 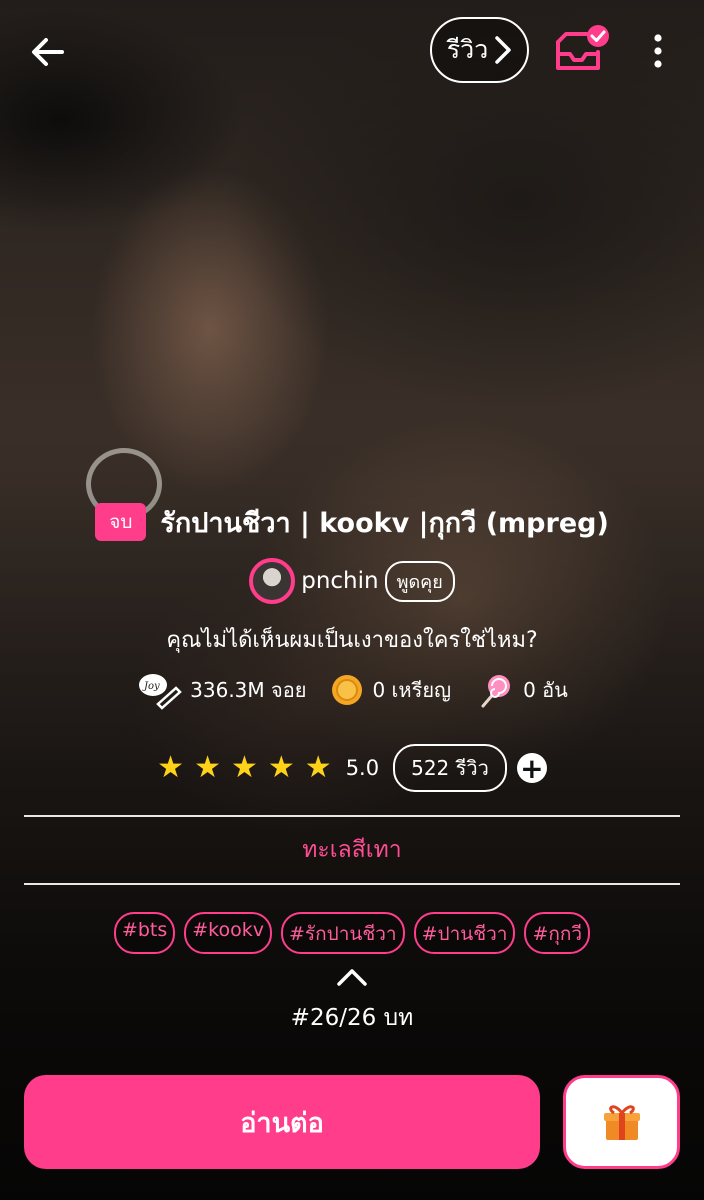 I want to click on tags-row: #bts #kookv #รักปานชีวา #ปานชีวา #กุกวี, so click(x=352, y=933).